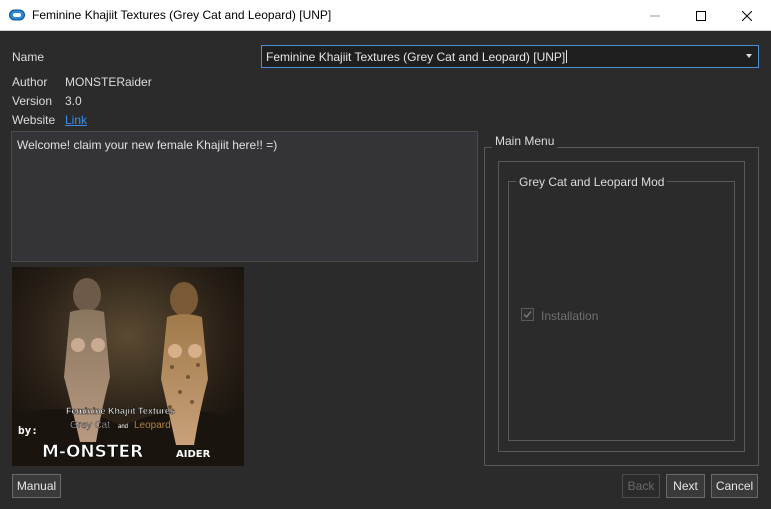 The height and width of the screenshot is (509, 771). Describe the element at coordinates (592, 182) in the screenshot. I see `mod-group-label: Grey Cat and Leopard Mod` at that location.